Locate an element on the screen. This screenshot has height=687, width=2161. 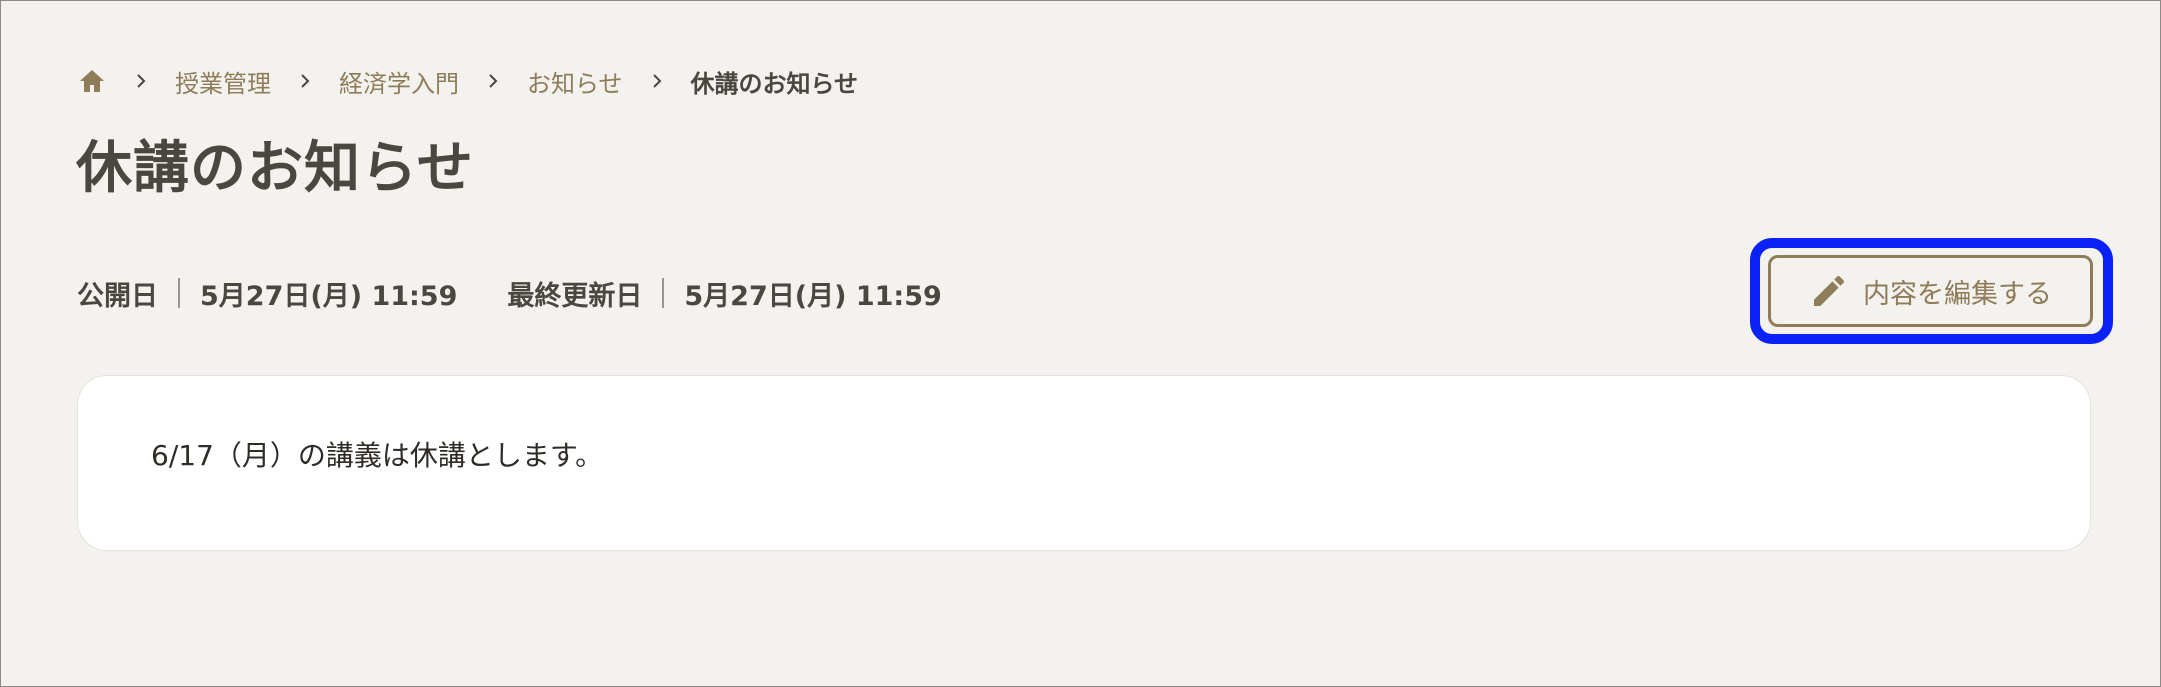
edit-content-button: 内容を編集する is located at coordinates (1930, 291).